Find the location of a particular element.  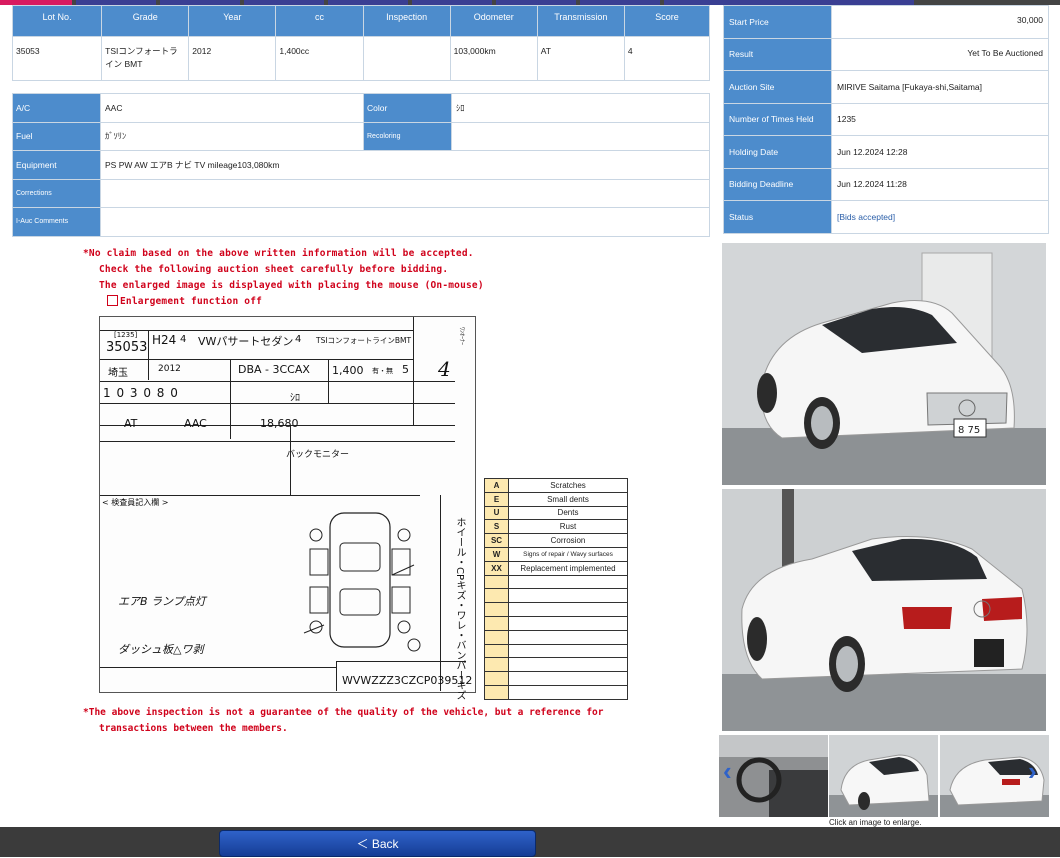

label-color: Color is located at coordinates (407, 108).